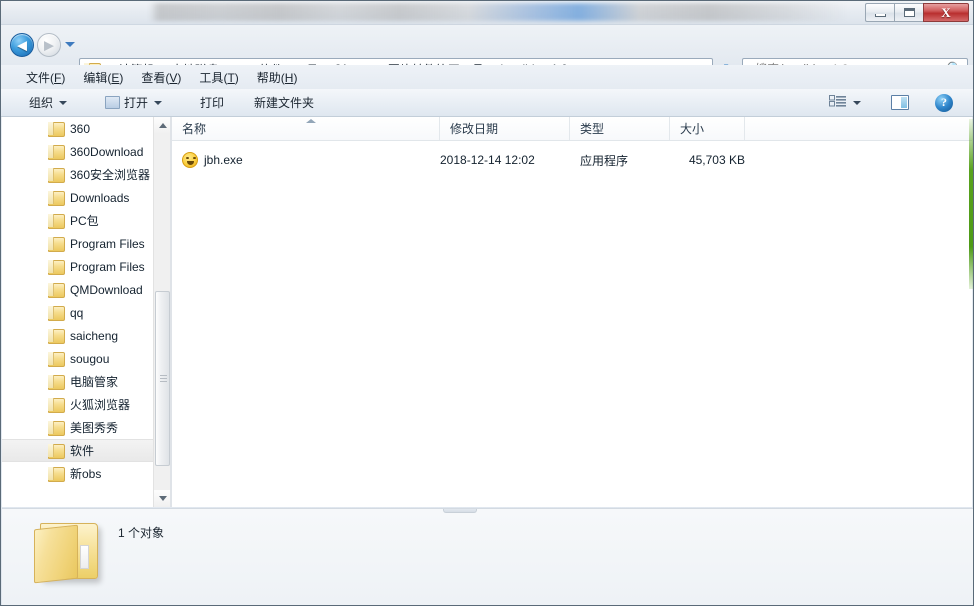  I want to click on chevron-up-icon, so click(162, 125).